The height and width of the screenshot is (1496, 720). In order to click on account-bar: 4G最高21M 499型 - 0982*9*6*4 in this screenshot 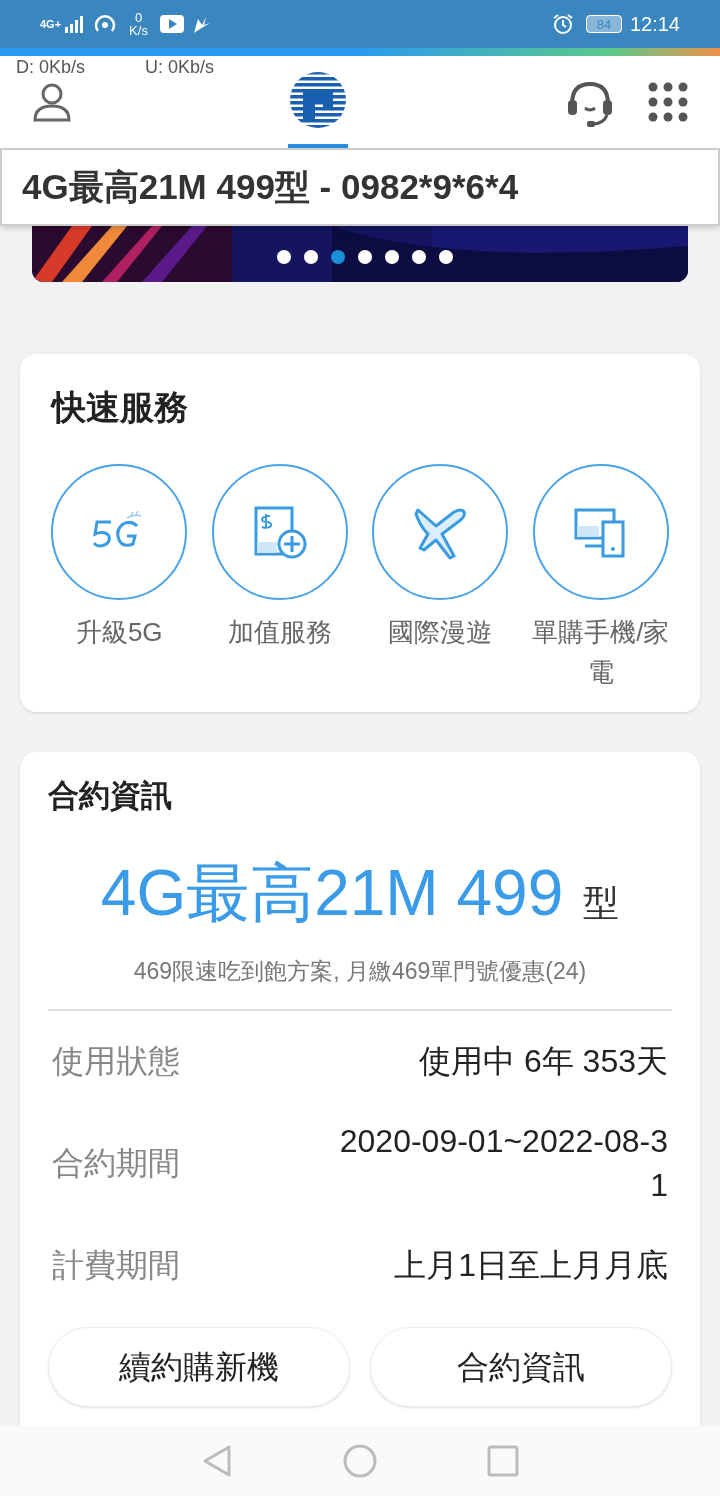, I will do `click(360, 187)`.